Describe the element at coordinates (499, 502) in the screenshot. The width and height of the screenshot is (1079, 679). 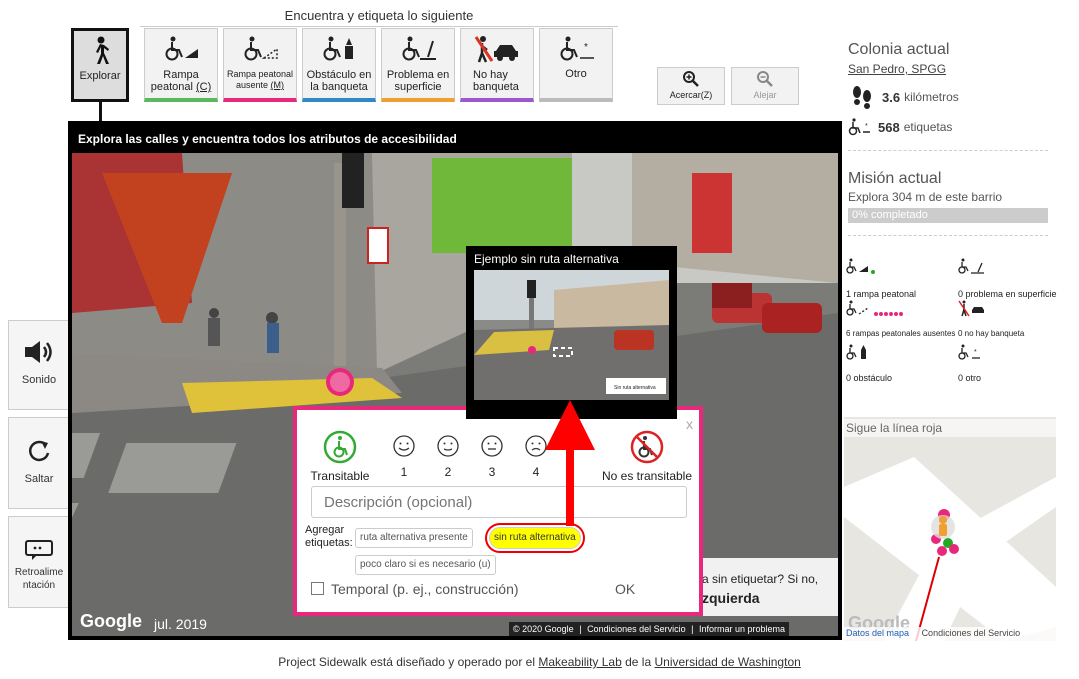
I see `description-input` at that location.